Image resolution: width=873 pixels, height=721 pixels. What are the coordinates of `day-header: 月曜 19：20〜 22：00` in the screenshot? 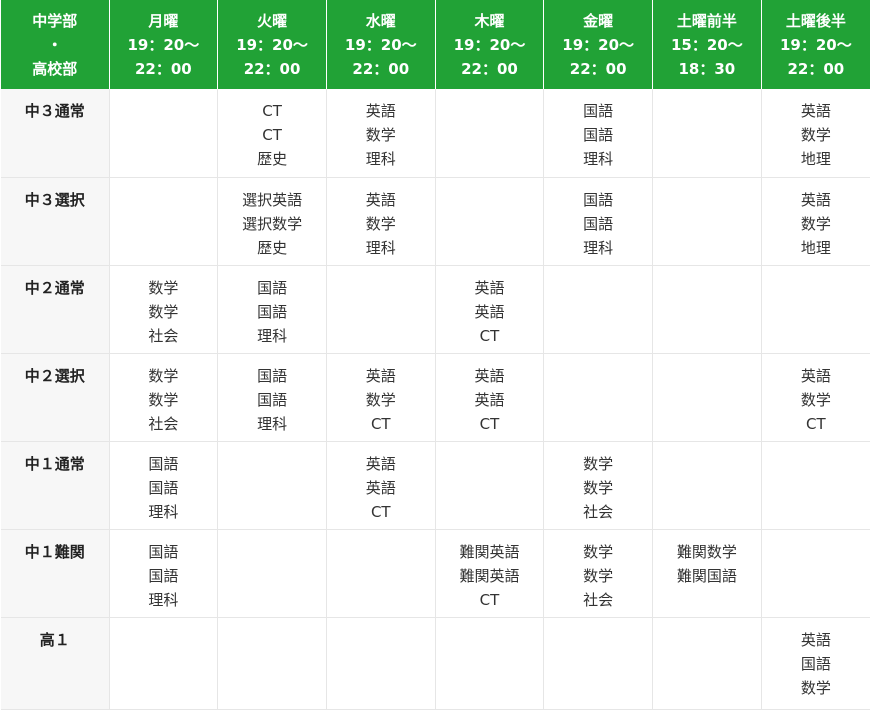 It's located at (164, 44).